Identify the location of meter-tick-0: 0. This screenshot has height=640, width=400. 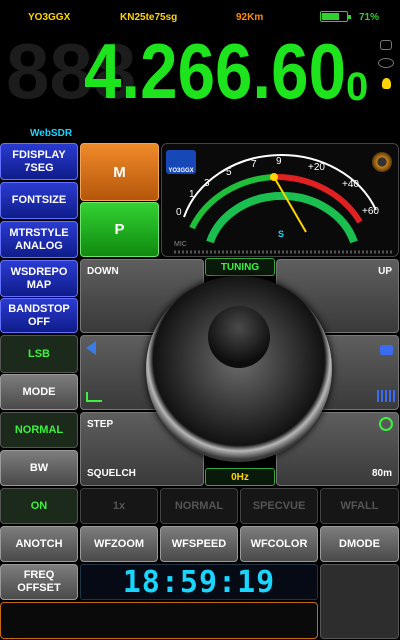
(179, 212).